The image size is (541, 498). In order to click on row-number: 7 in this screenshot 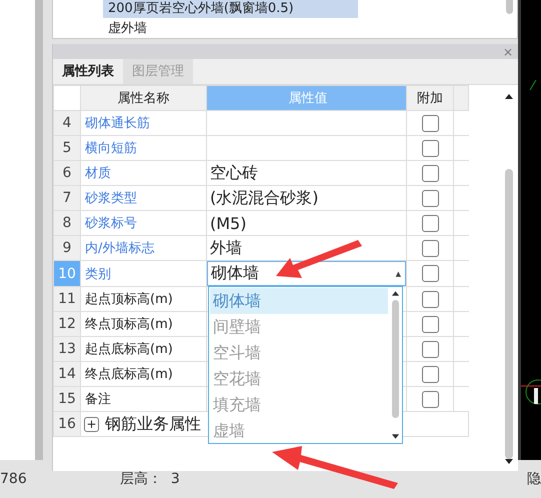, I will do `click(67, 198)`.